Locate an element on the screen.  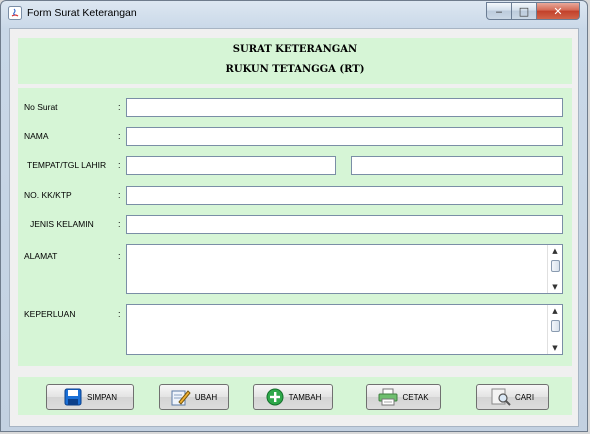
simpan-label: SIMPAN is located at coordinates (102, 397).